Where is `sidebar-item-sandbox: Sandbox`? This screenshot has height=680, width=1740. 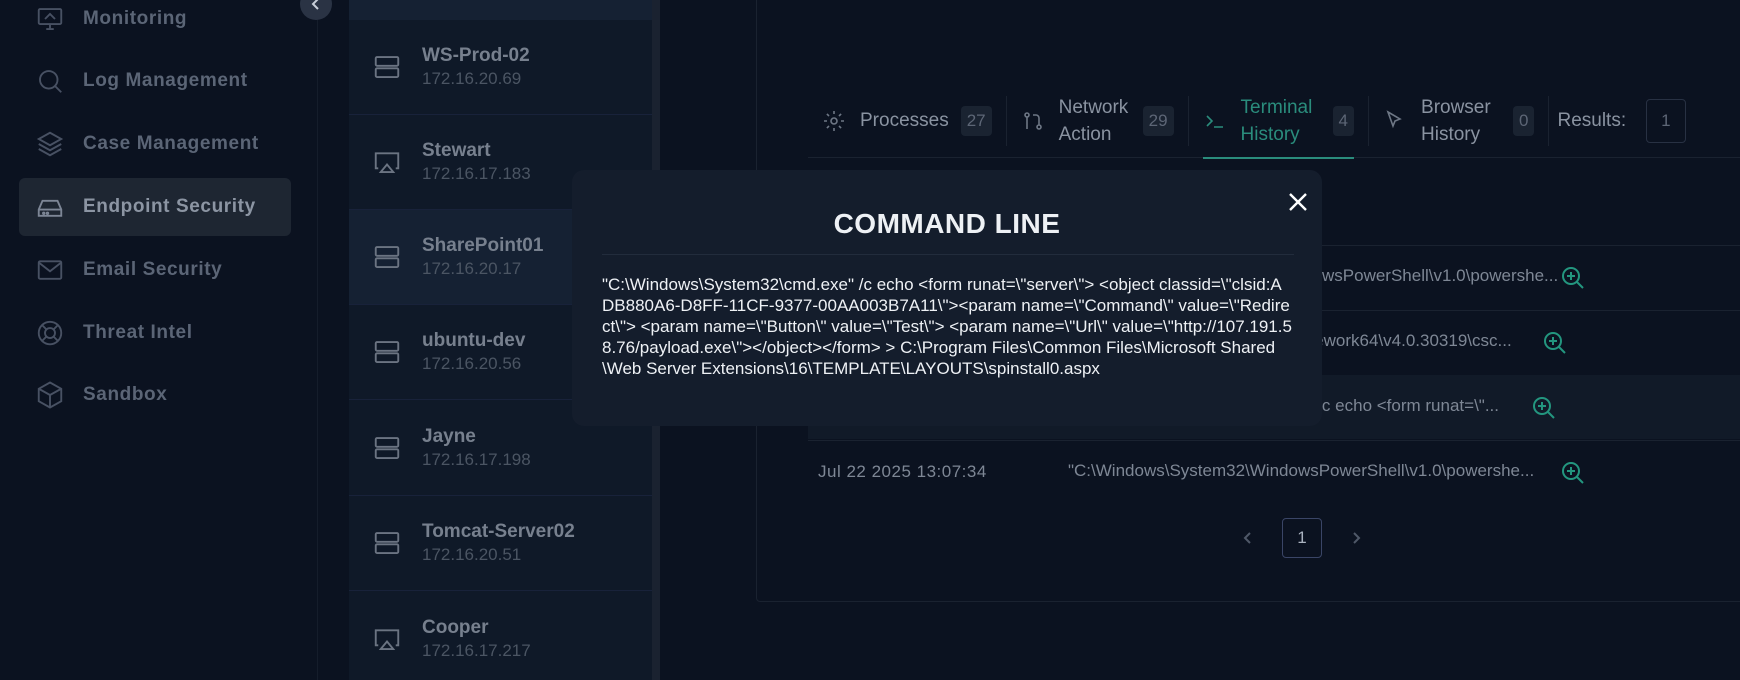 sidebar-item-sandbox: Sandbox is located at coordinates (155, 395).